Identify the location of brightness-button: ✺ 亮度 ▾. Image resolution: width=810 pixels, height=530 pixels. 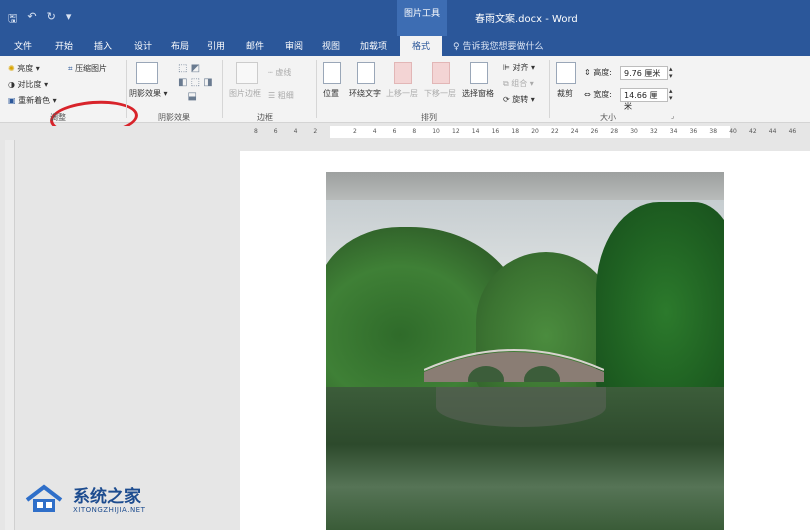
(24, 68).